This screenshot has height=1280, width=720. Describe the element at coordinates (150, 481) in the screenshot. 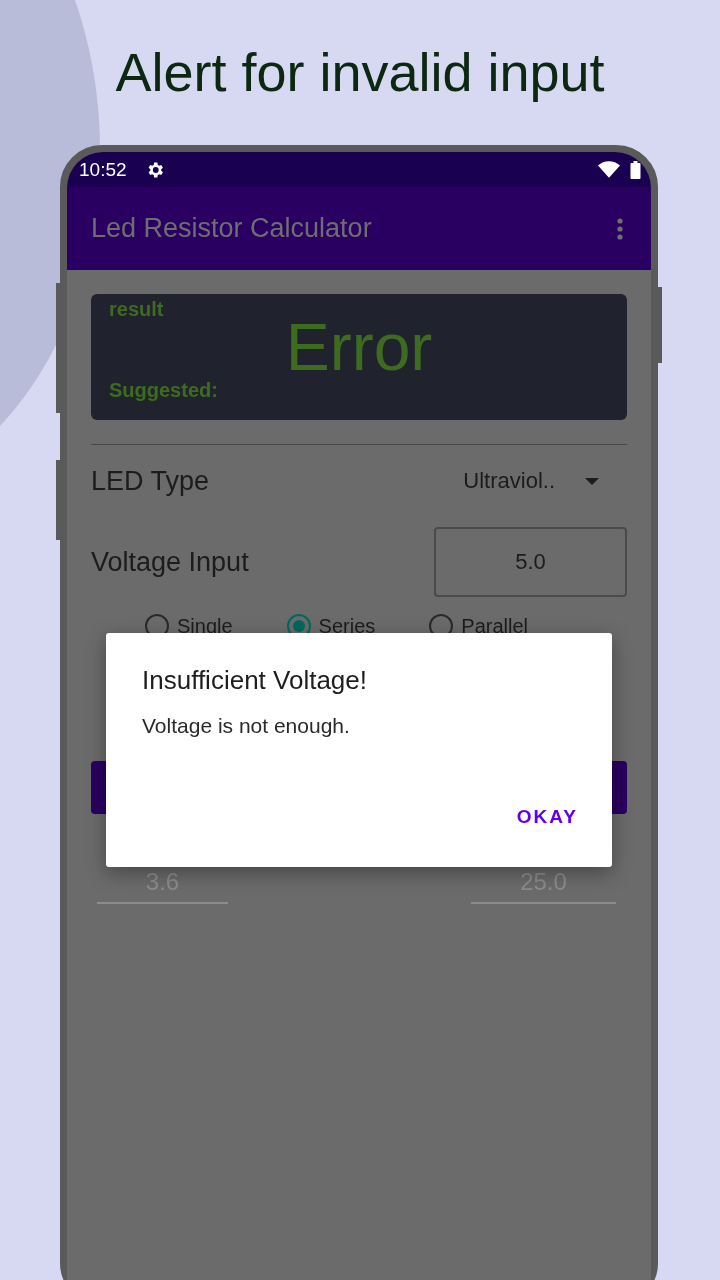

I see `led-type-label: LED Type` at that location.